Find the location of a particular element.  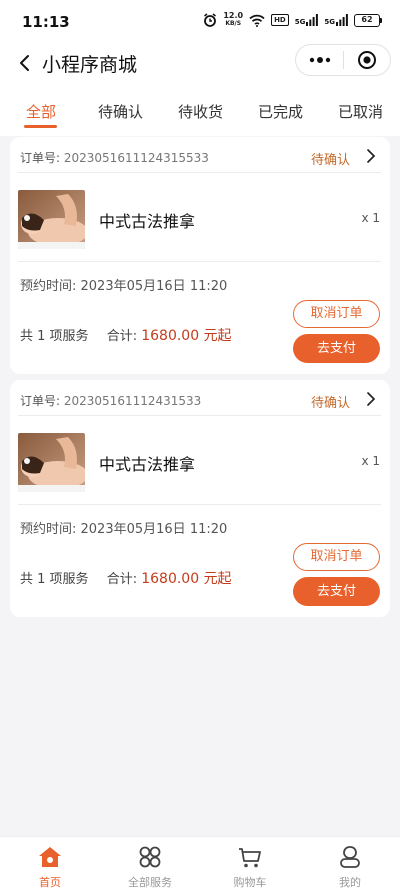

battery-icon: 62 is located at coordinates (368, 20).